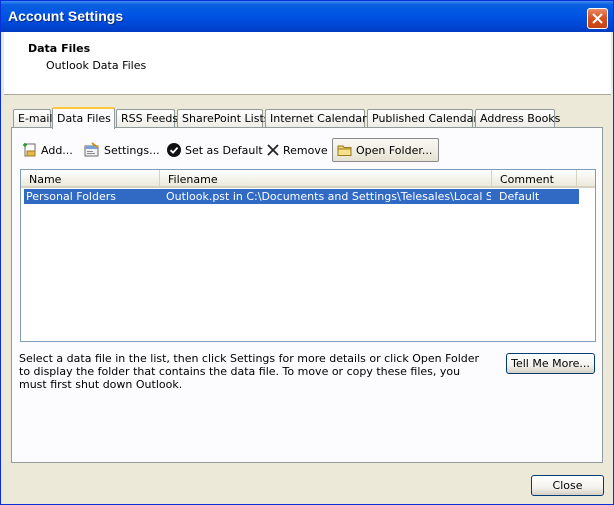 The image size is (614, 505). I want to click on title-bar: Account Settings, so click(307, 16).